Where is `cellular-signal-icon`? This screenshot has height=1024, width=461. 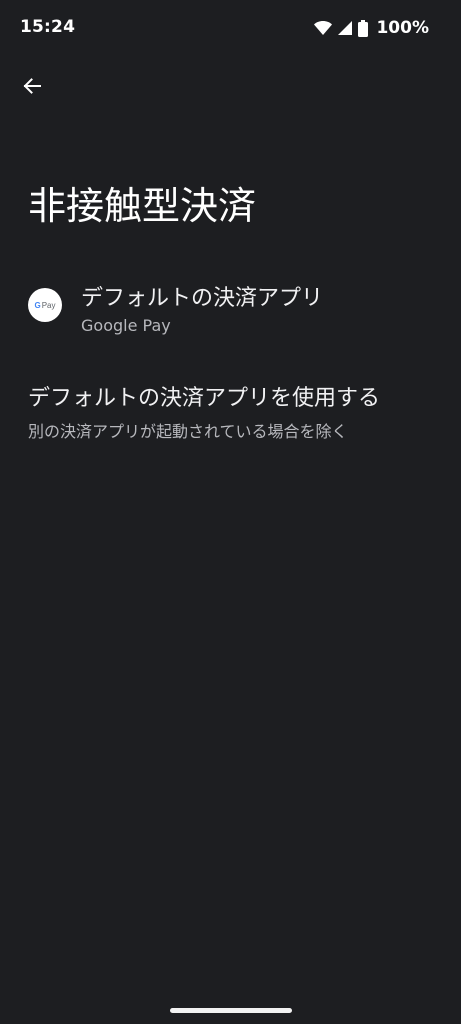
cellular-signal-icon is located at coordinates (344, 28).